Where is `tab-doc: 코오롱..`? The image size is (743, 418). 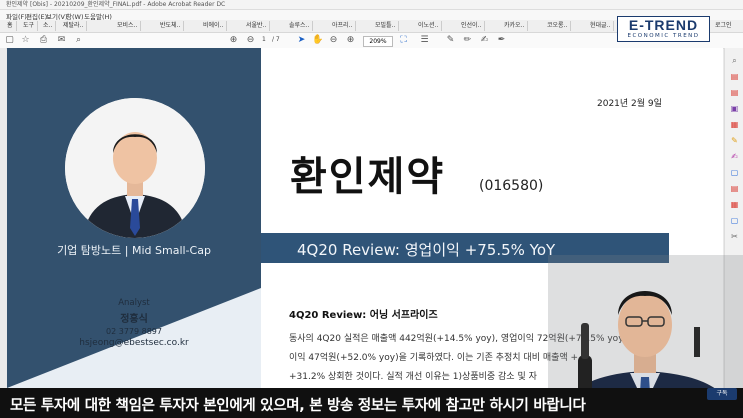 tab-doc: 코오롱.. is located at coordinates (558, 26).